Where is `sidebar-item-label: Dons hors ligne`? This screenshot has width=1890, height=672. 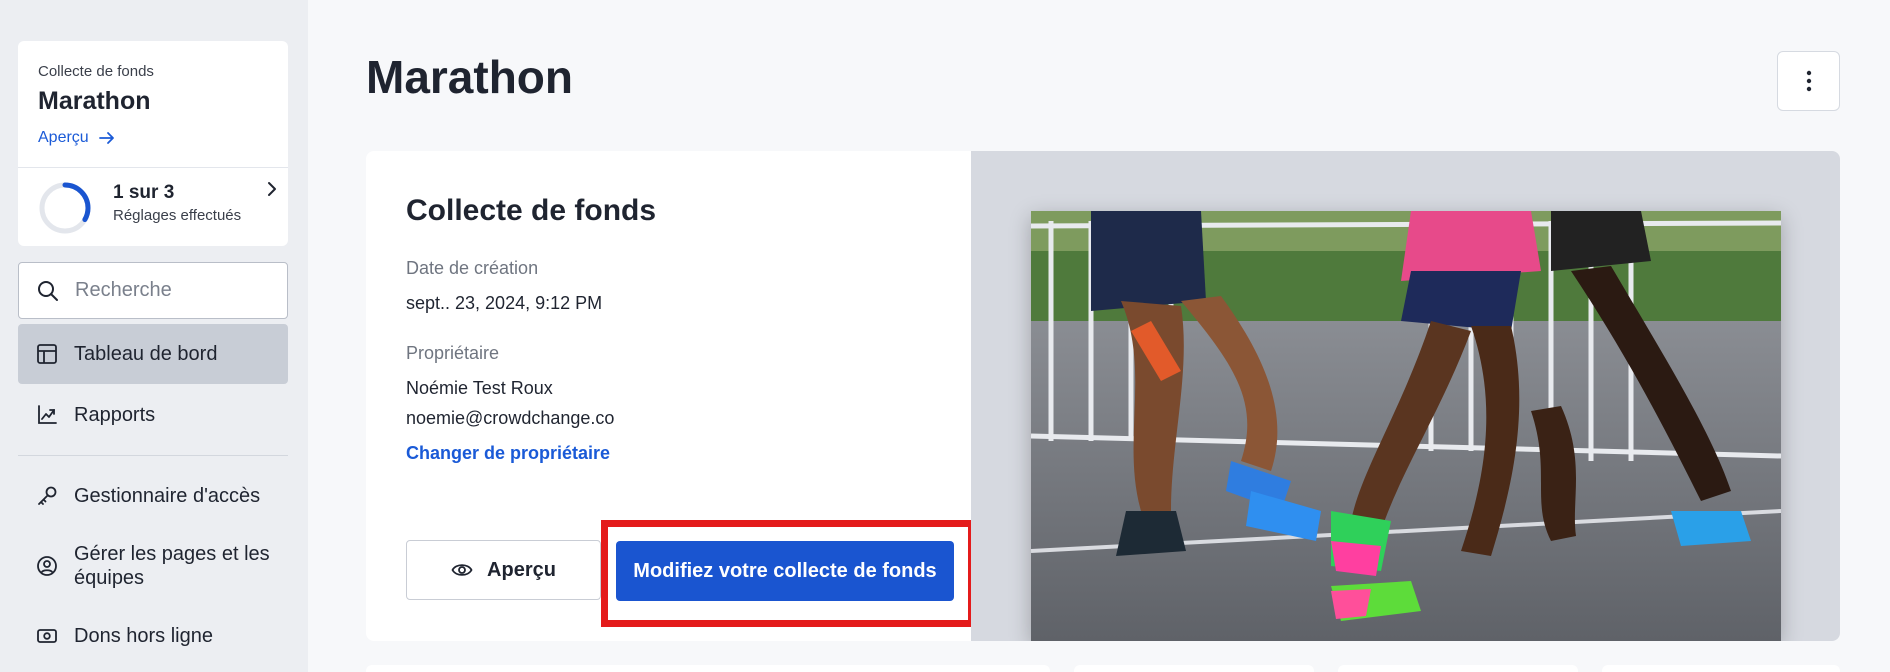
sidebar-item-label: Dons hors ligne is located at coordinates (143, 635).